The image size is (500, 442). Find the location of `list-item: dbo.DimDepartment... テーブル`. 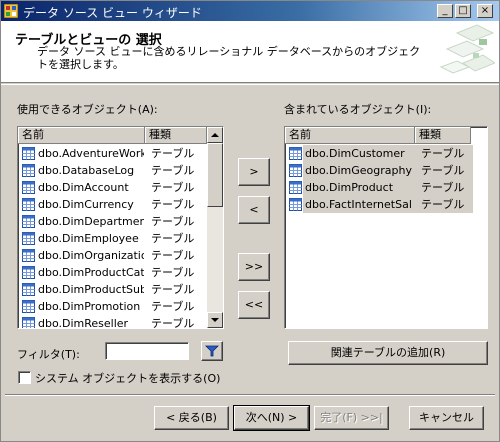

list-item: dbo.DimDepartment... テーブル is located at coordinates (112, 221).